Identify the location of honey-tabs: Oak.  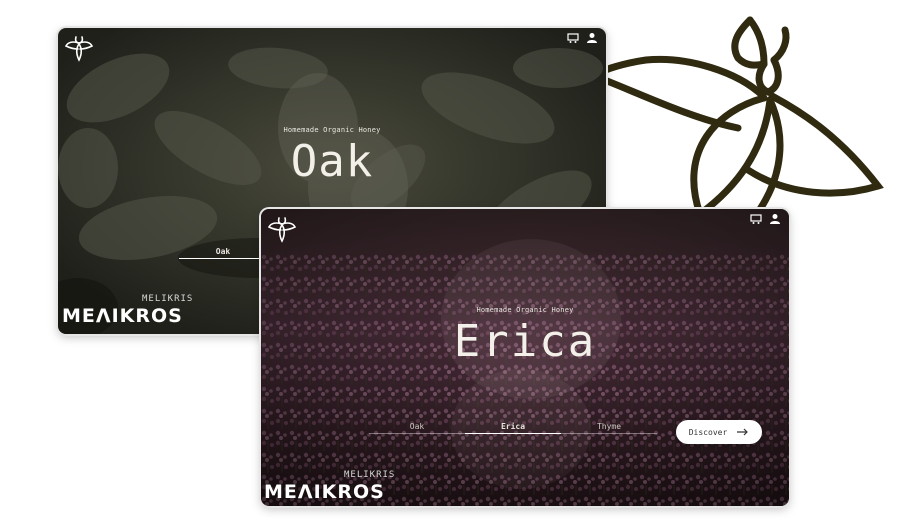
(223, 253).